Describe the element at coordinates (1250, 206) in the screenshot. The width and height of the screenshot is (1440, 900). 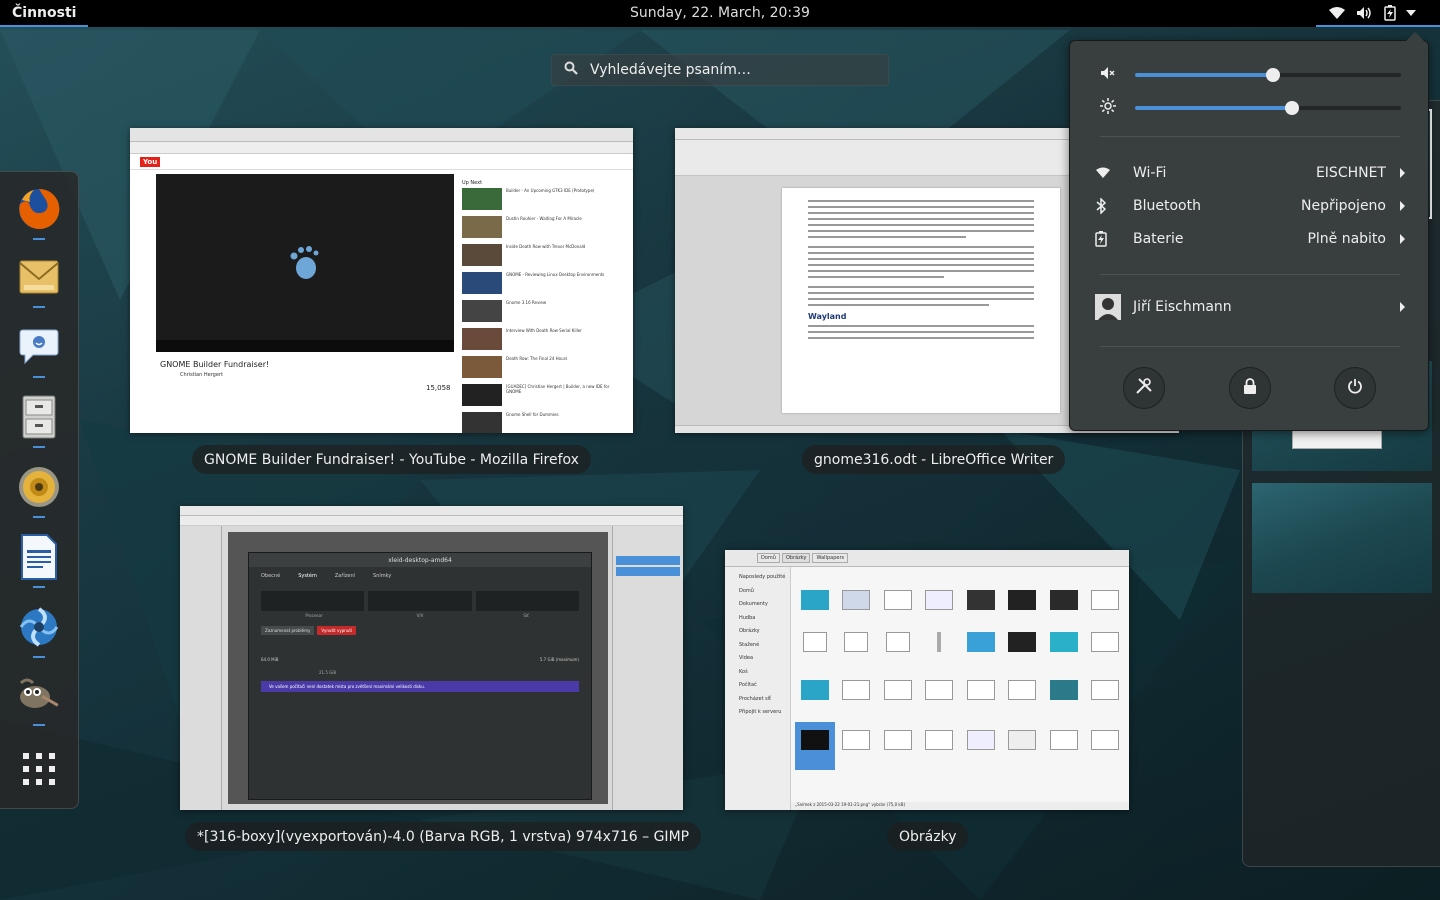
I see `bluetooth-row: Bluetooth Nepřipojeno` at that location.